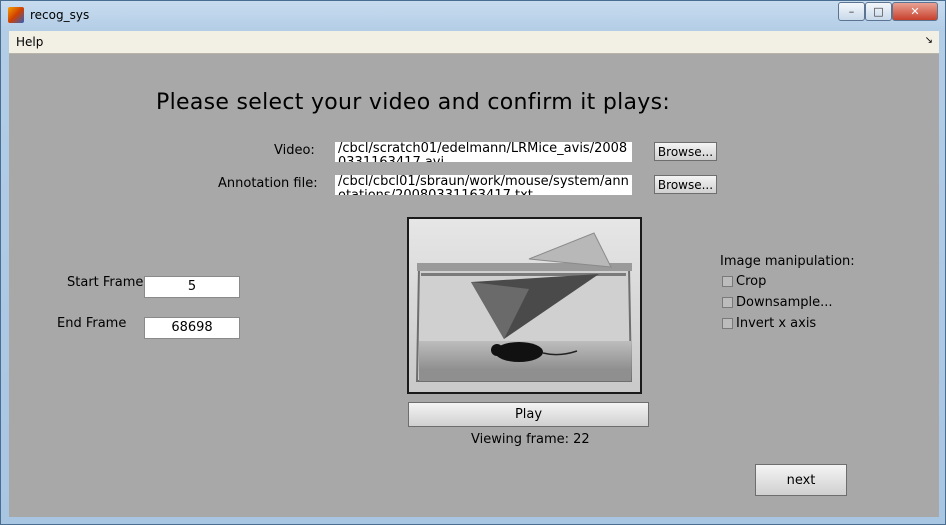 This screenshot has width=946, height=525. Describe the element at coordinates (929, 40) in the screenshot. I see `dock-arrow-icon: ↘` at that location.